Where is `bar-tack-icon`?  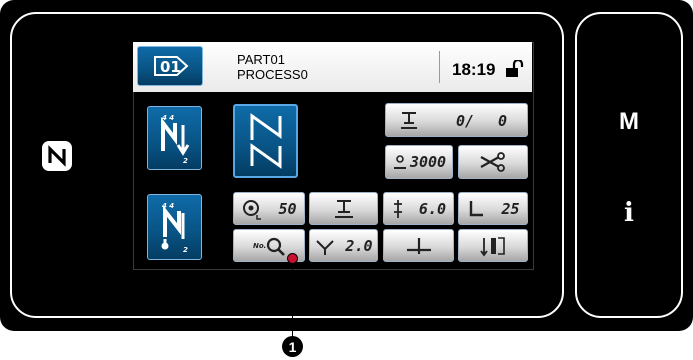 bar-tack-icon is located at coordinates (492, 246).